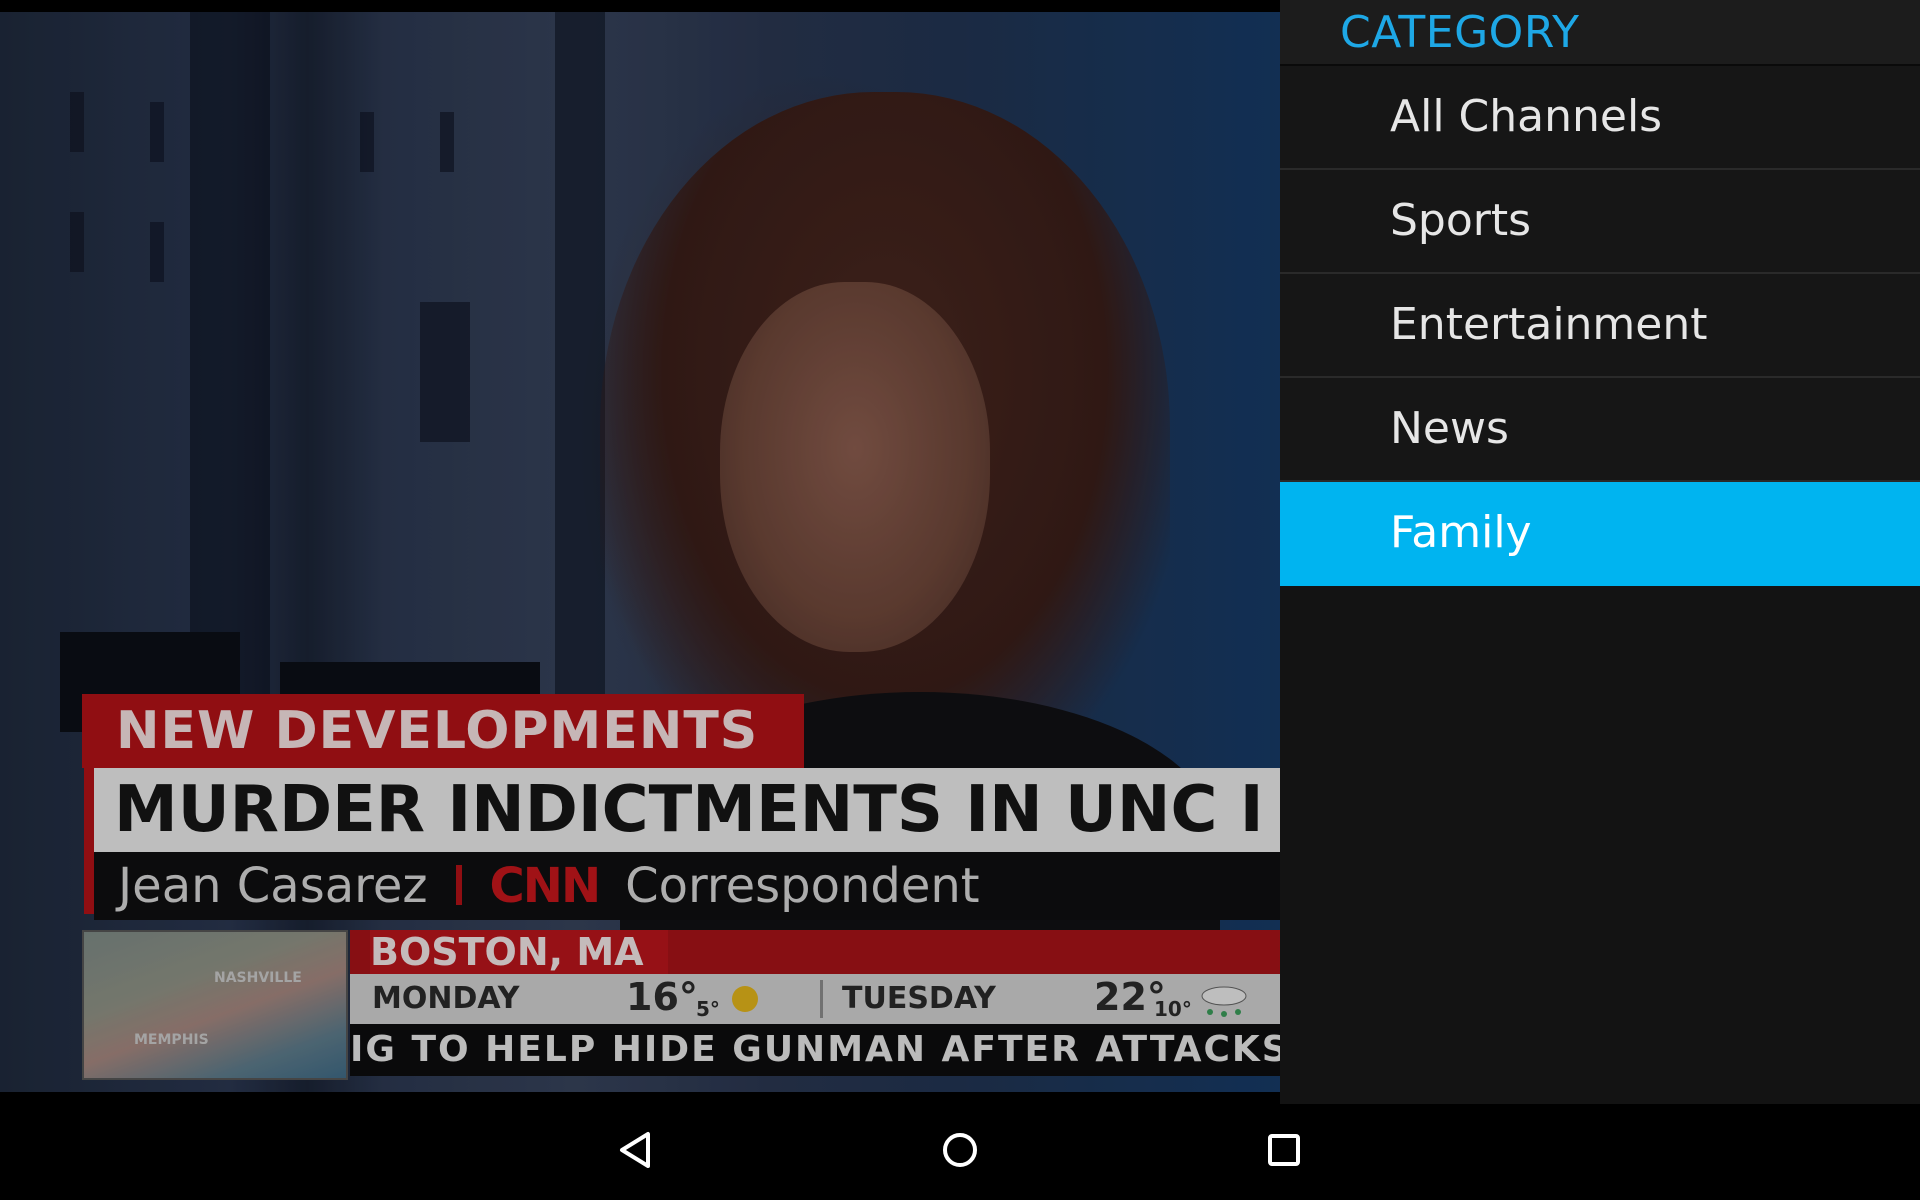 The image size is (1920, 1200). I want to click on category-entertainment: Entertainment, so click(1600, 326).